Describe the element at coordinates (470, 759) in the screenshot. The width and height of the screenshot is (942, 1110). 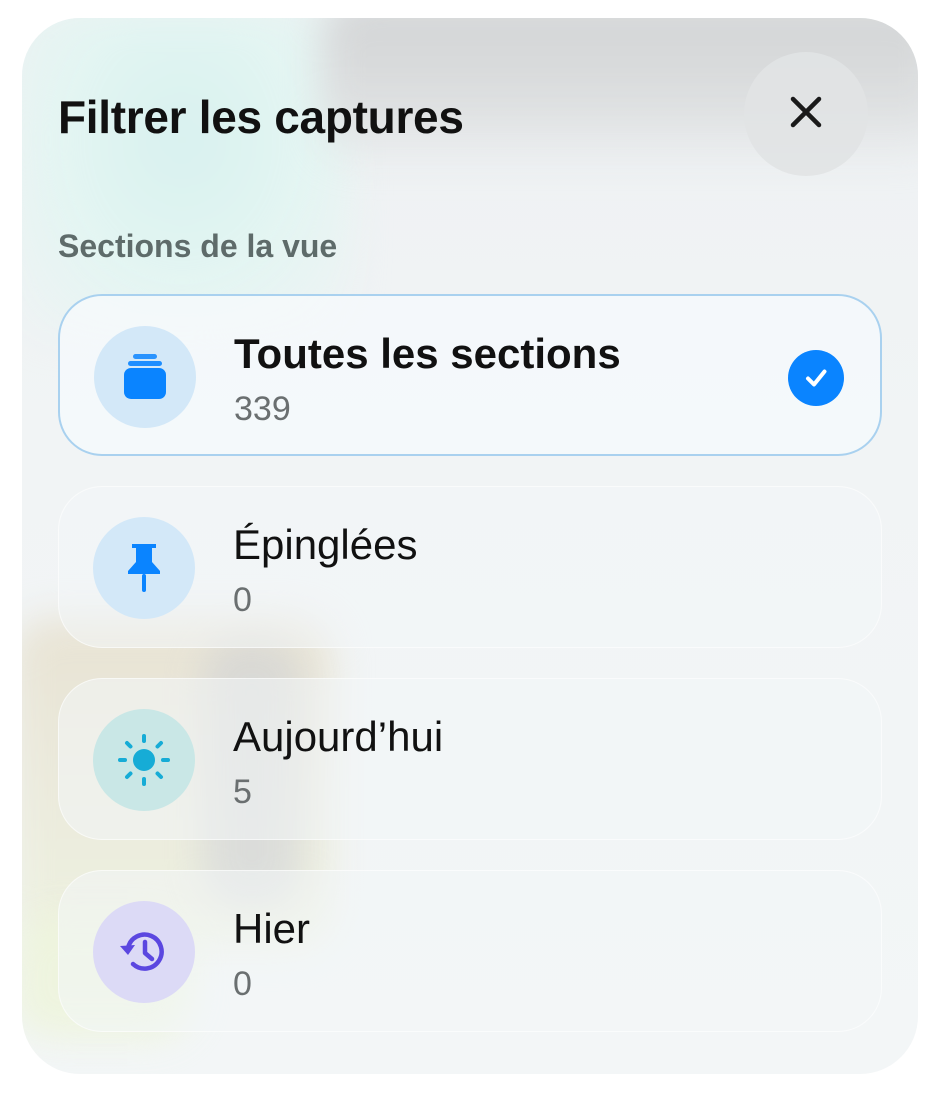
I see `filter-option-today: Aujourd’hui 5` at that location.